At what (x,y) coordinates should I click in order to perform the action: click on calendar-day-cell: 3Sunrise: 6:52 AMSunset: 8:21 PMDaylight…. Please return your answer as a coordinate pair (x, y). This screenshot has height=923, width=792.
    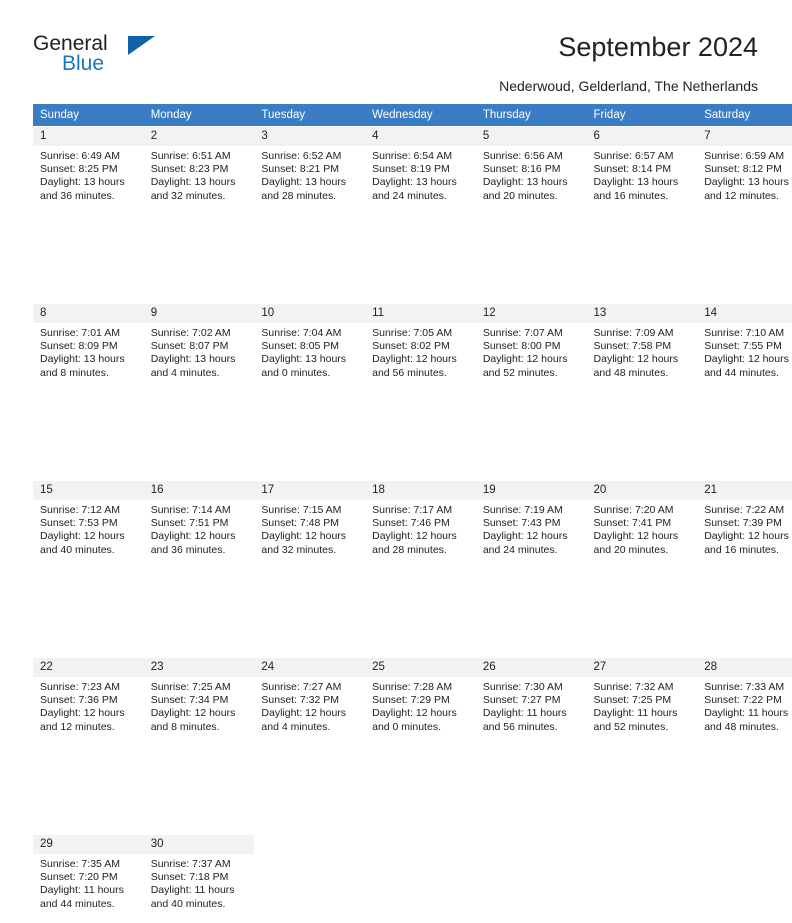
    Looking at the image, I should click on (309, 171).